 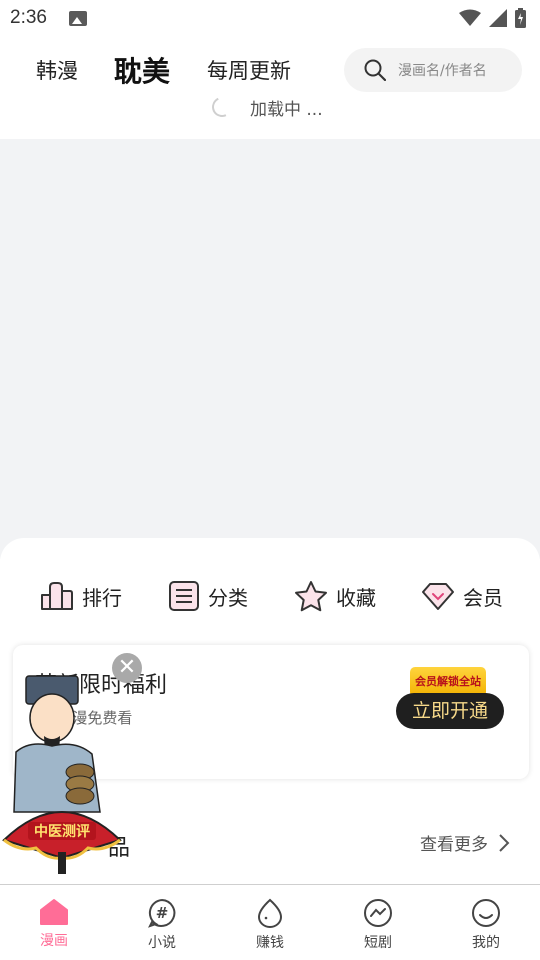 What do you see at coordinates (470, 17) in the screenshot?
I see `wifi-icon` at bounding box center [470, 17].